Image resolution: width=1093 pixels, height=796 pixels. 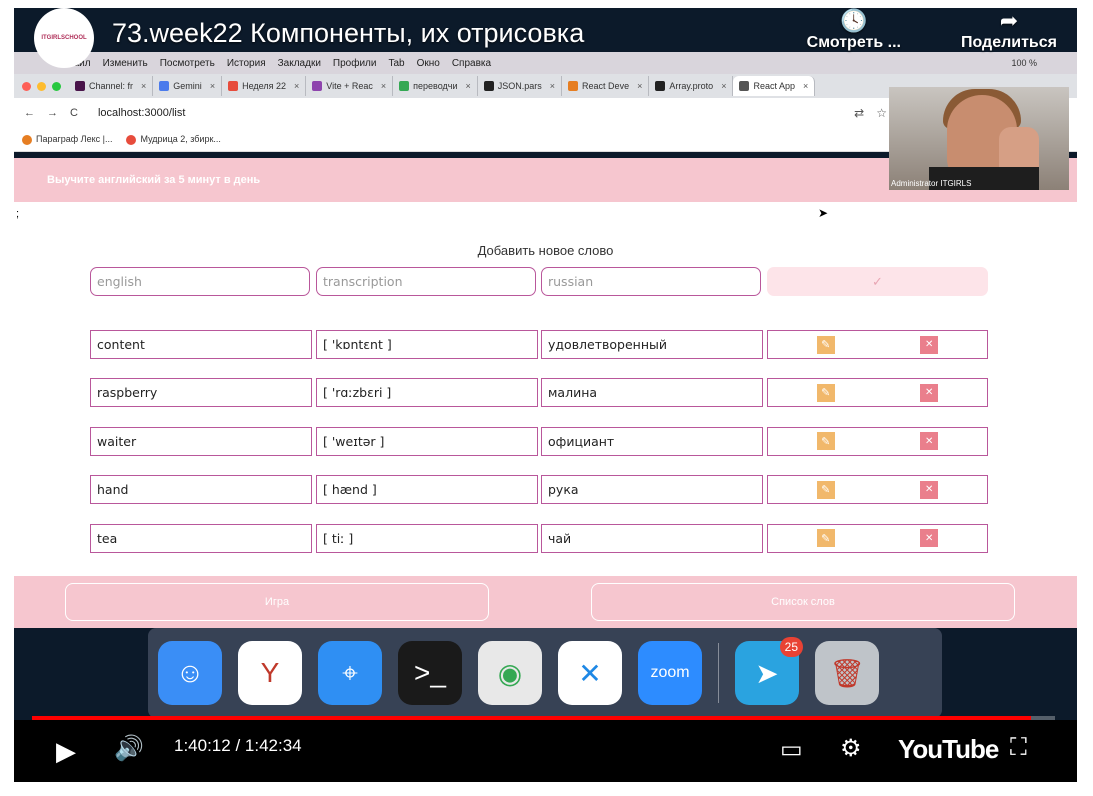 What do you see at coordinates (1018, 748) in the screenshot?
I see `fullscreen-icon: ⛶` at bounding box center [1018, 748].